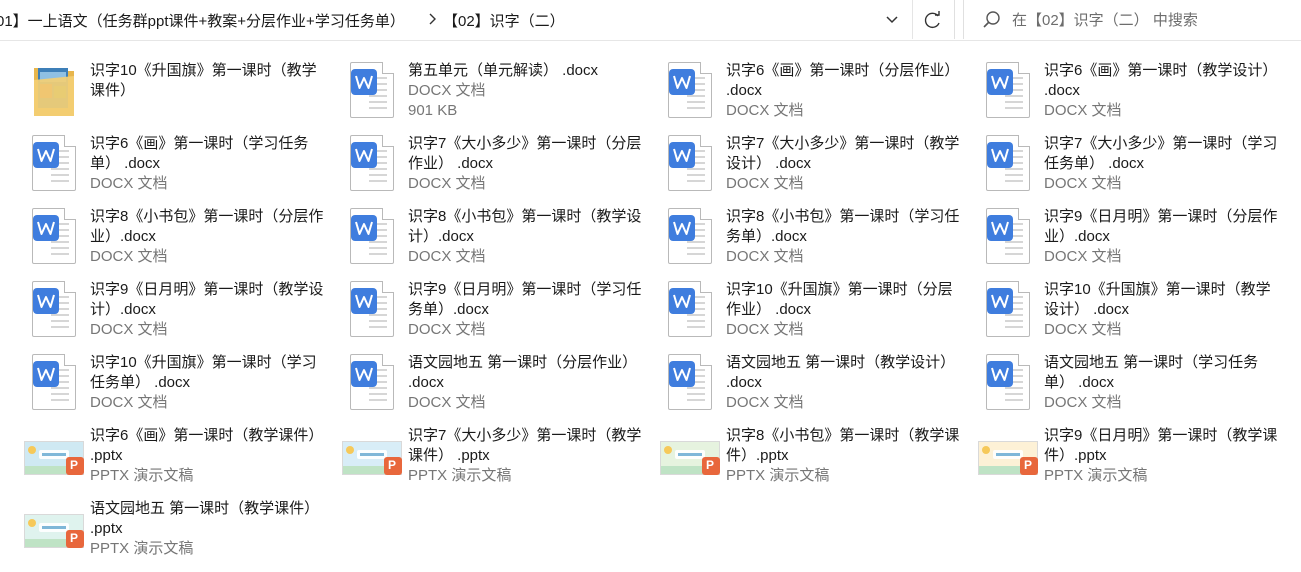  What do you see at coordinates (810, 310) in the screenshot?
I see `file-item: 识字10《升国旗》第一课时（分层作业） .docx DOCX 文档` at bounding box center [810, 310].